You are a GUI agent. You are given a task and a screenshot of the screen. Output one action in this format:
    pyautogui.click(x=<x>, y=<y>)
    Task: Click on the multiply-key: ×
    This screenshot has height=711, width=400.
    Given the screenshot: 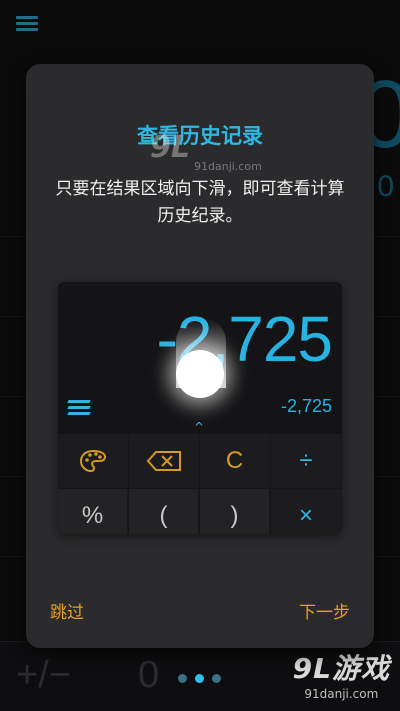 What is the action you would take?
    pyautogui.click(x=306, y=511)
    